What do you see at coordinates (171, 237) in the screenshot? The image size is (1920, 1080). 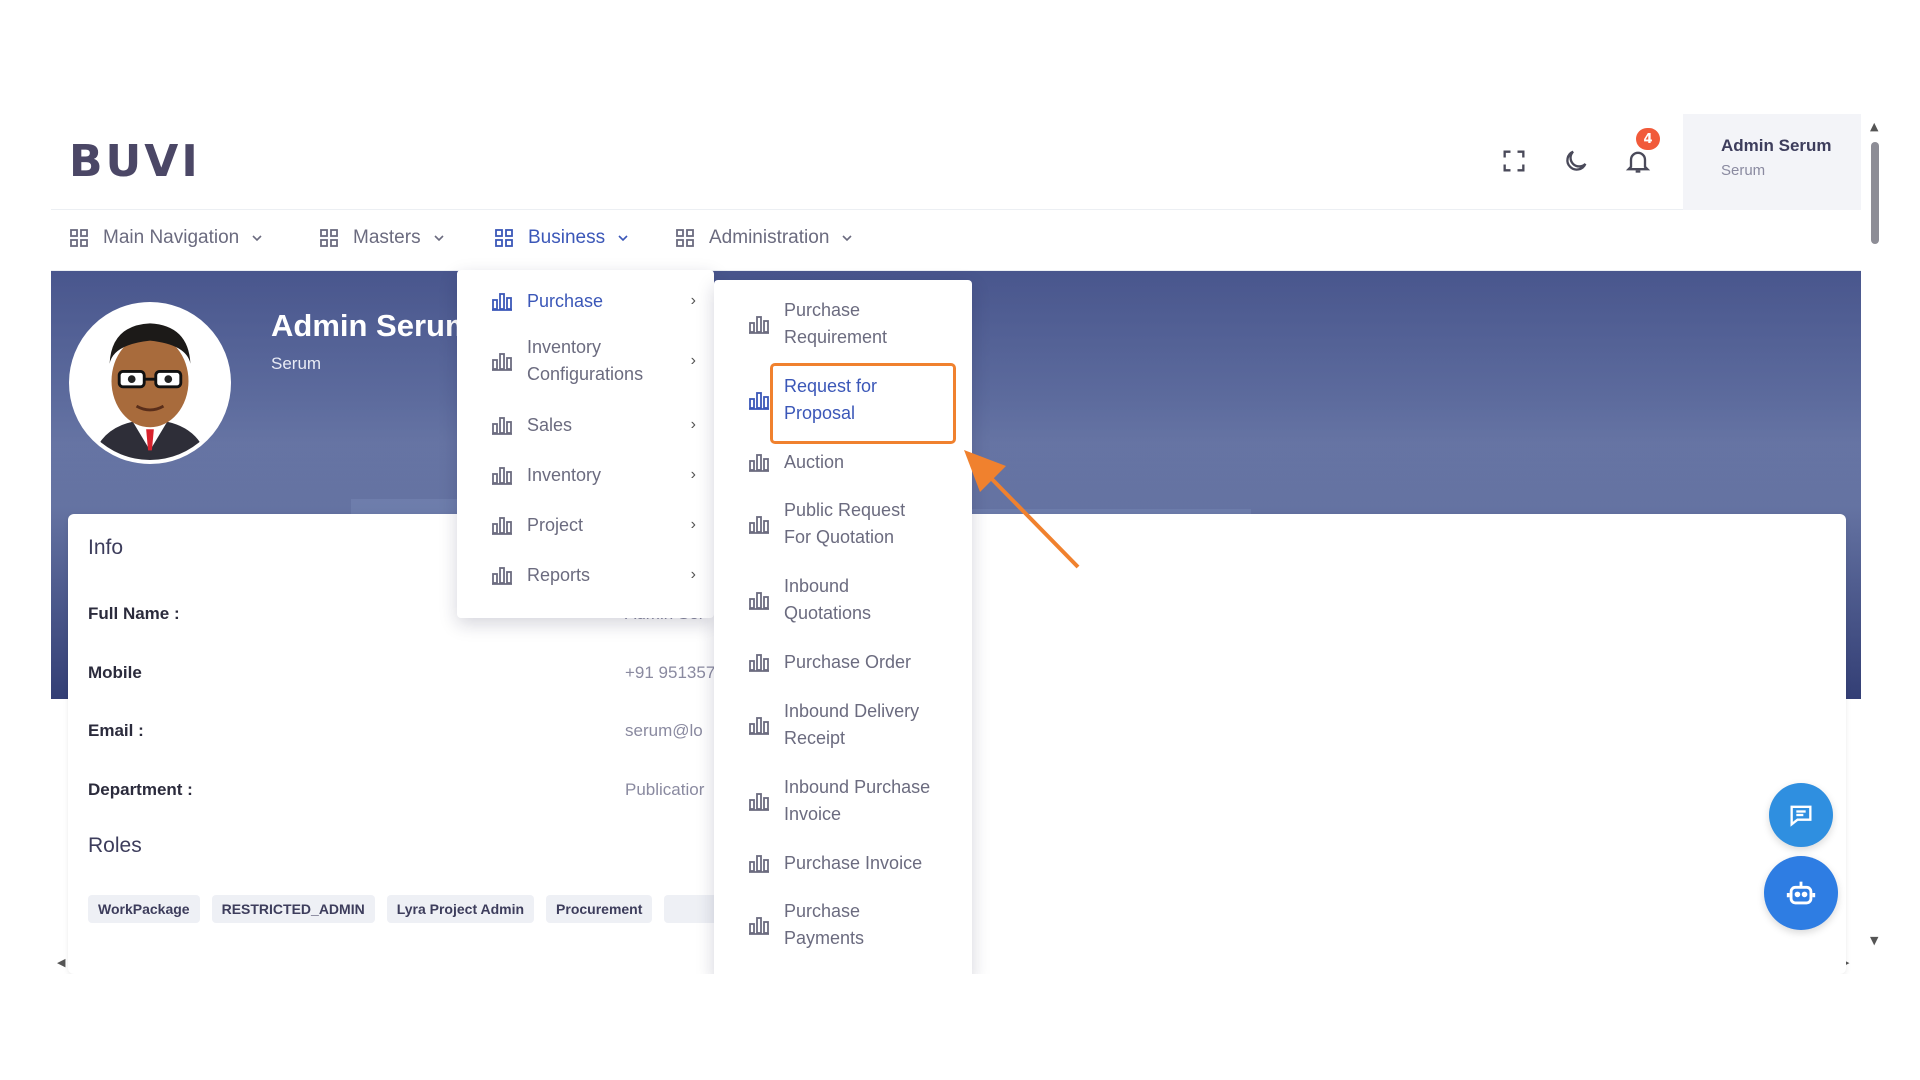 I see `nav-label: Main Navigation` at bounding box center [171, 237].